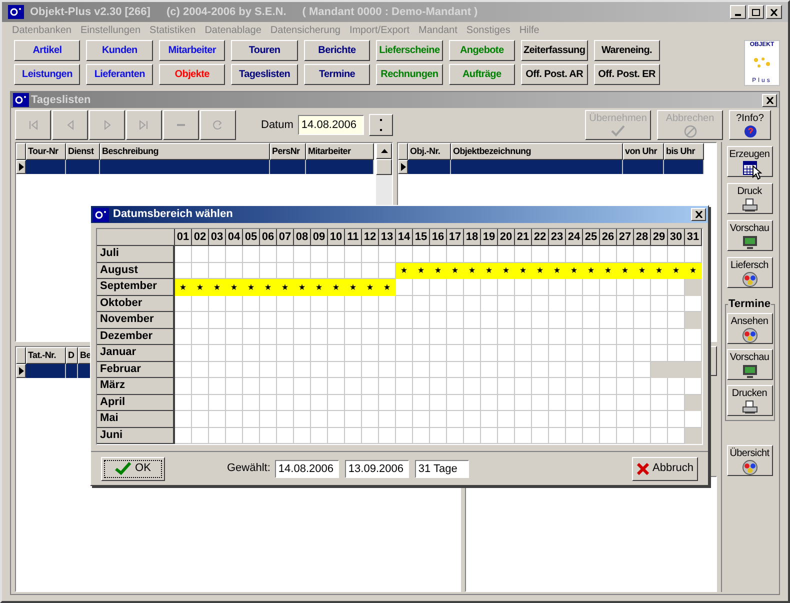 Image resolution: width=790 pixels, height=603 pixels. Describe the element at coordinates (133, 468) in the screenshot. I see `ok-button: OK` at that location.